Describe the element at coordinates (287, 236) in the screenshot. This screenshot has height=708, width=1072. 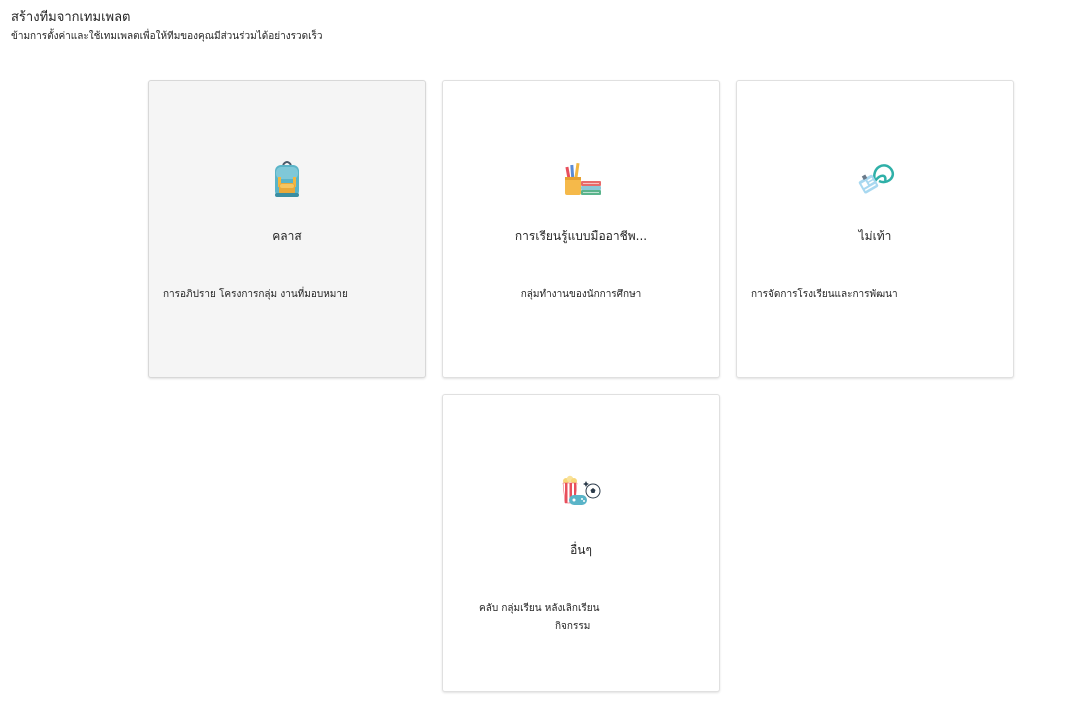
I see `card-title: คลาส` at that location.